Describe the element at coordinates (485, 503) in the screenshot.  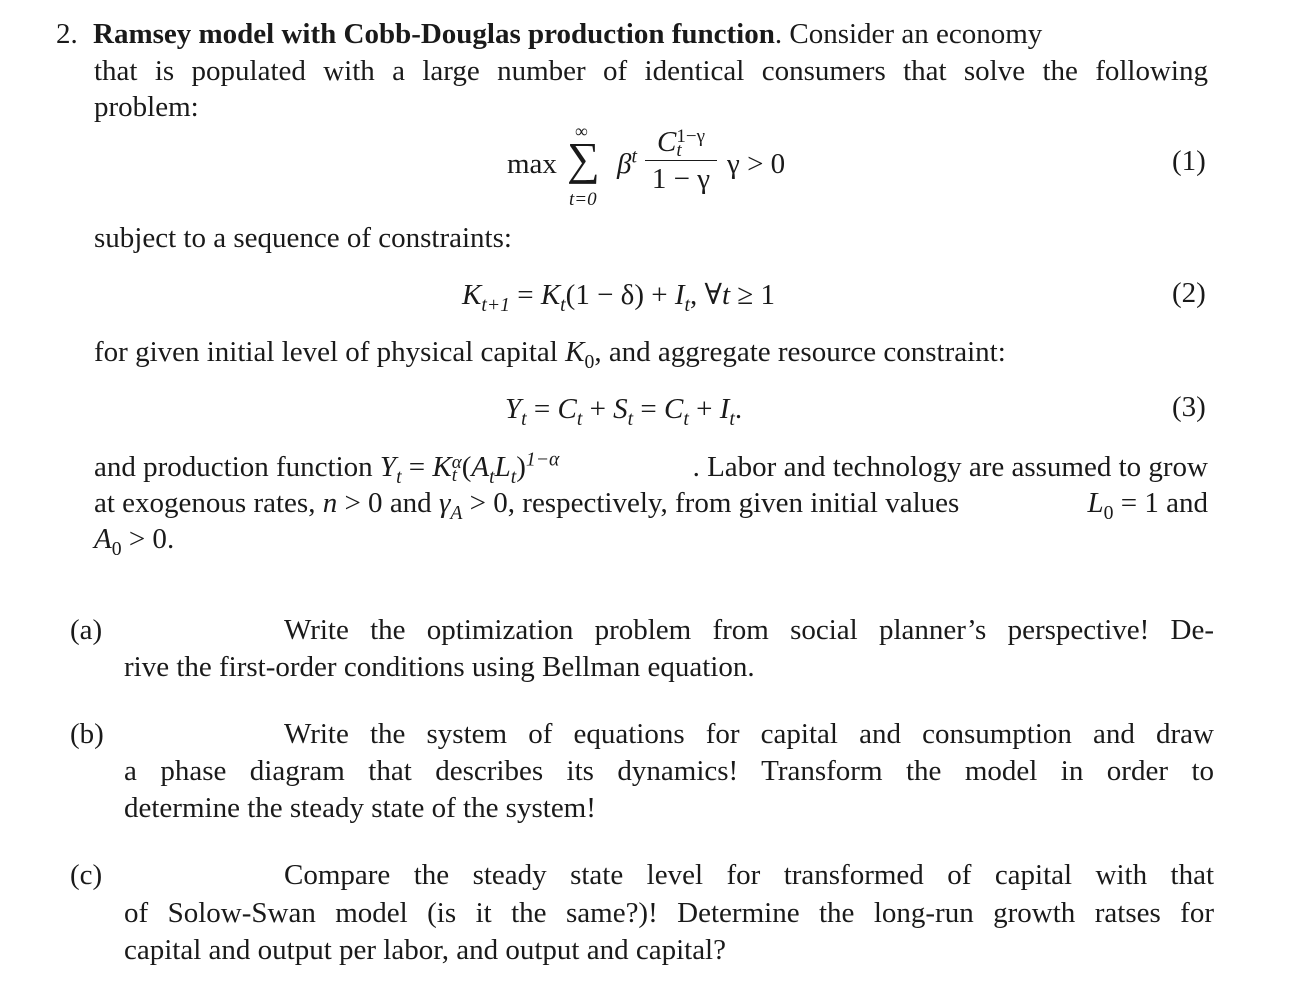
I see `gamma-gt0: > 0` at that location.